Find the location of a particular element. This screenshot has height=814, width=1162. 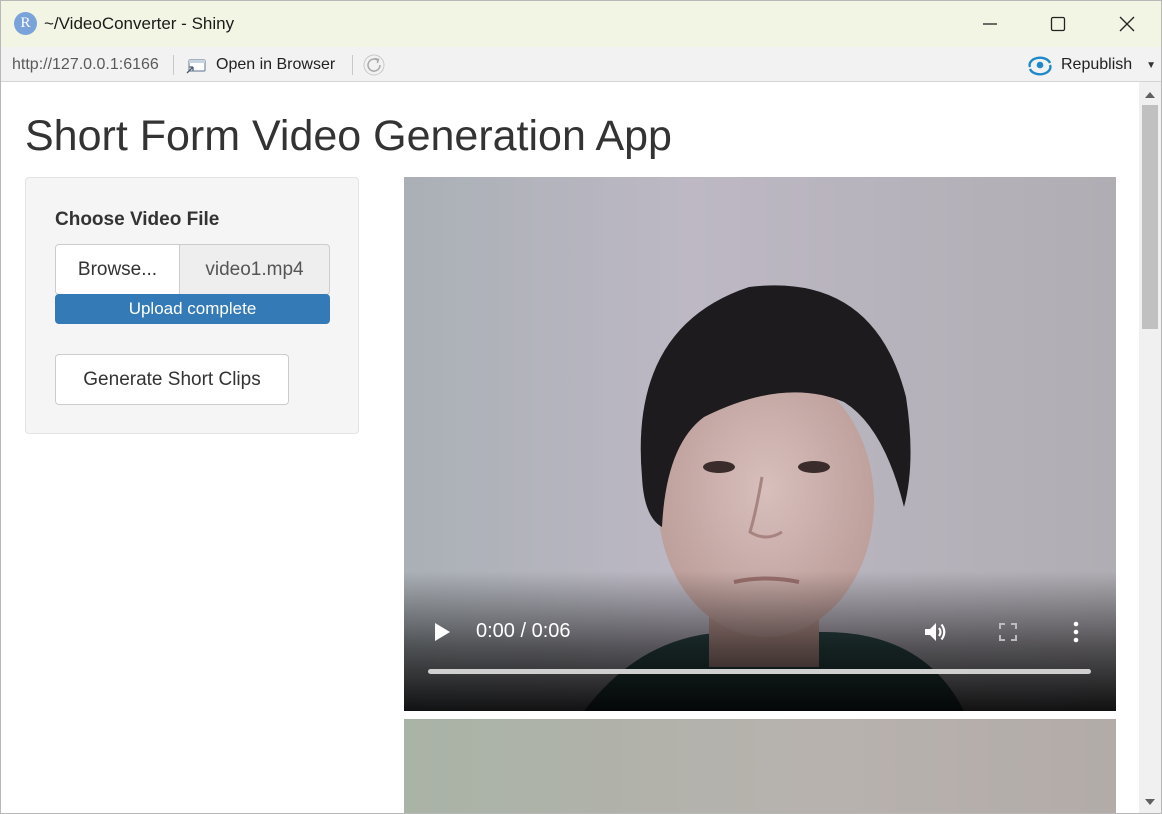

republish-button: Republish ▼ is located at coordinates (1091, 65).